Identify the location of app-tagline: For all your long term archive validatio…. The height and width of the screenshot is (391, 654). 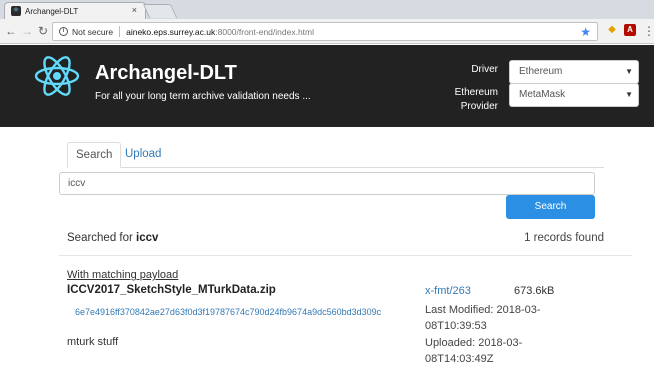
(203, 96).